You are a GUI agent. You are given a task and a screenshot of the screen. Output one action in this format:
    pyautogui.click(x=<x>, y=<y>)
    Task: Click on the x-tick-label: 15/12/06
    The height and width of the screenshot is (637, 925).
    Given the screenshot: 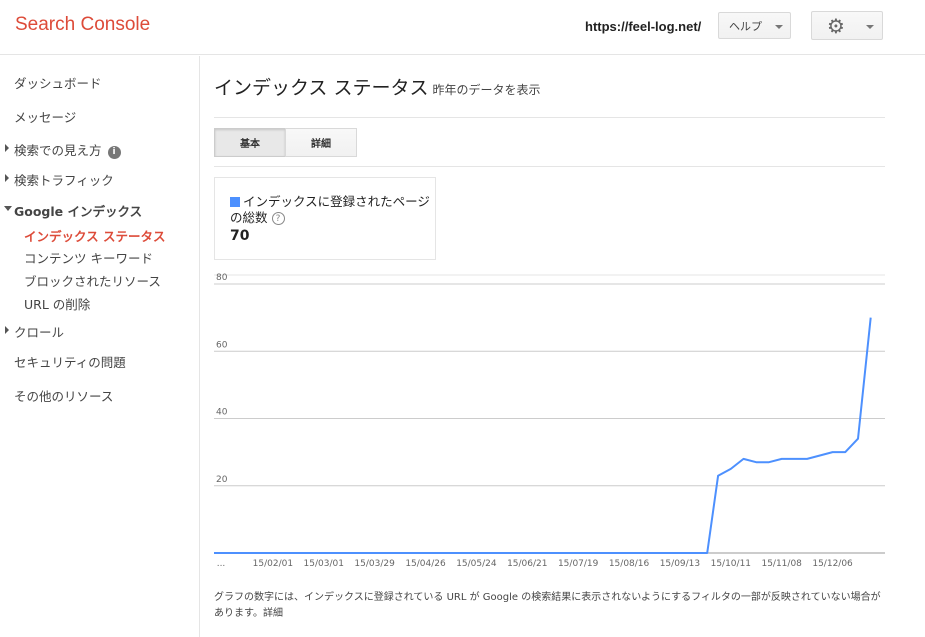 What is the action you would take?
    pyautogui.click(x=832, y=564)
    